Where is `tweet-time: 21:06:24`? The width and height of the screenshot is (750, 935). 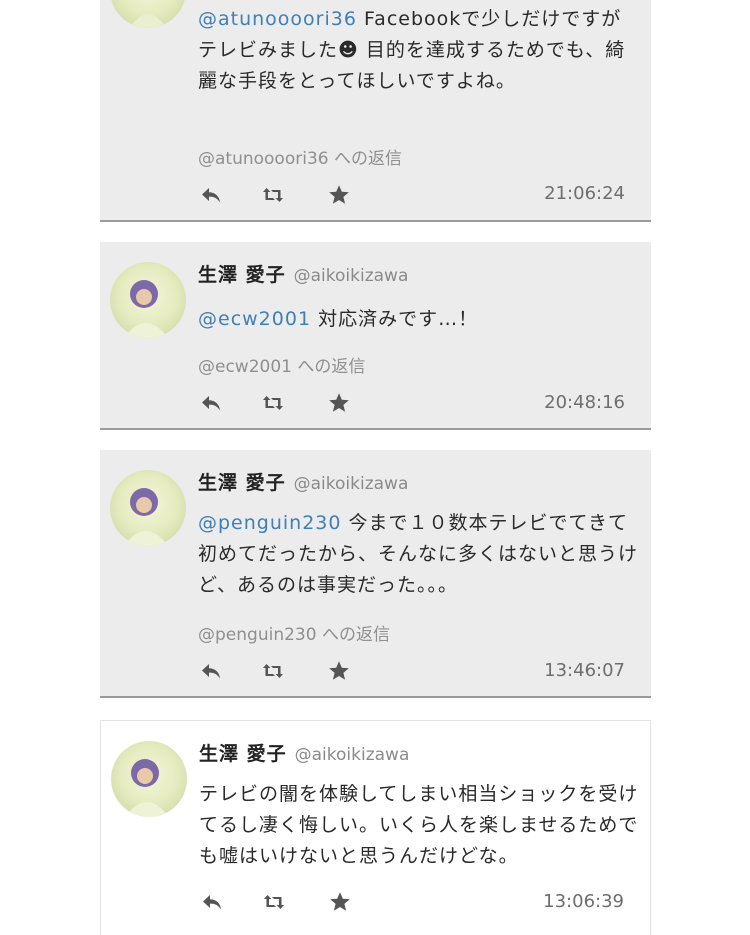
tweet-time: 21:06:24 is located at coordinates (584, 193).